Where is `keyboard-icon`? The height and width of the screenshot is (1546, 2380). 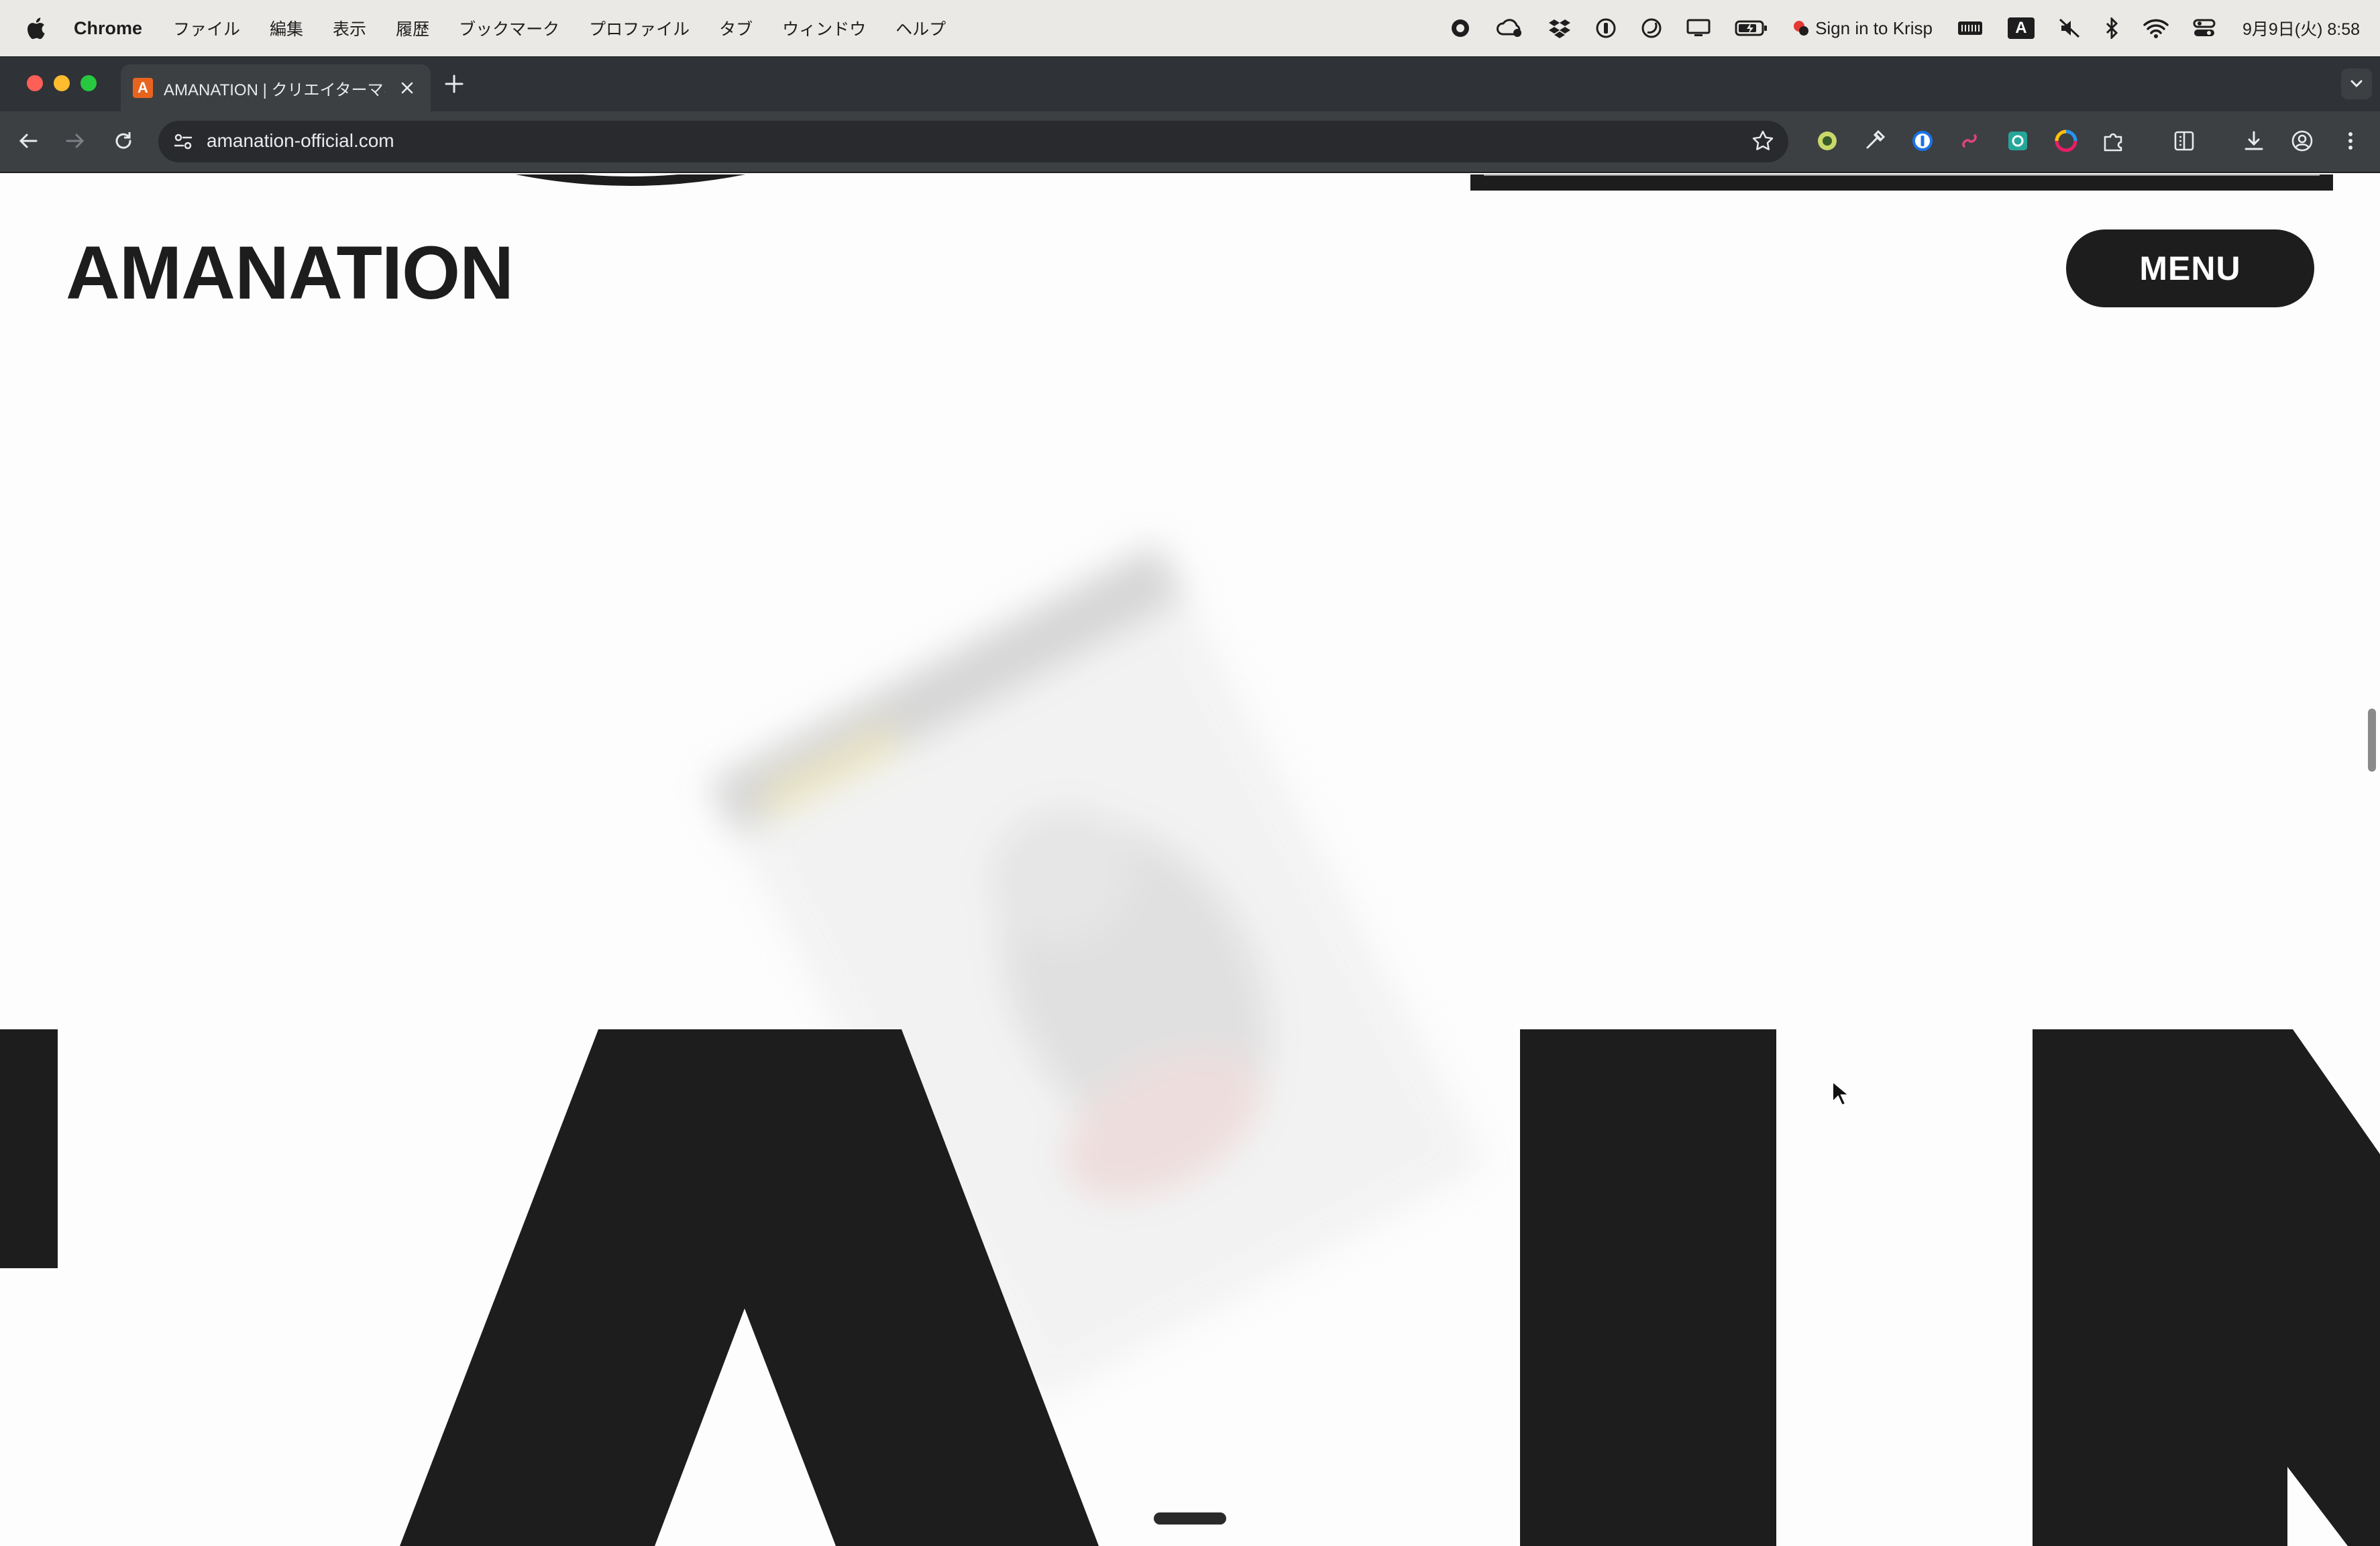
keyboard-icon is located at coordinates (1970, 29).